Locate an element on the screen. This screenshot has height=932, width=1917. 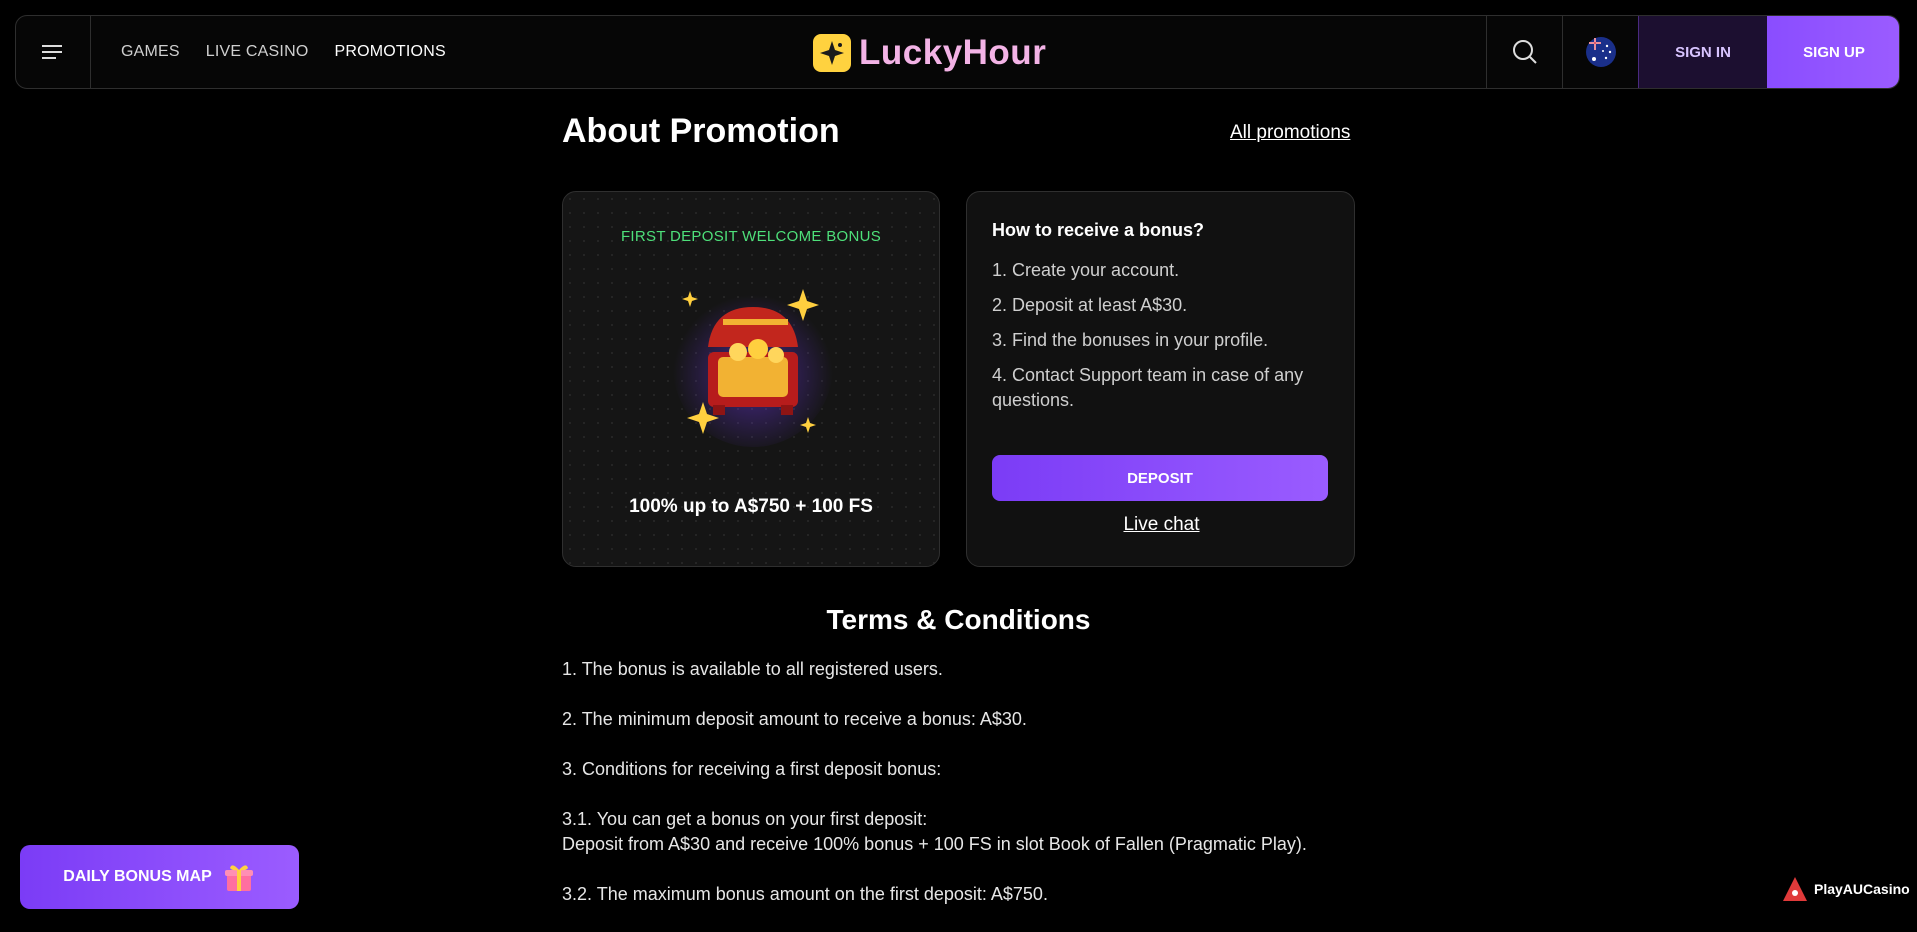
search-icon is located at coordinates (1525, 52).